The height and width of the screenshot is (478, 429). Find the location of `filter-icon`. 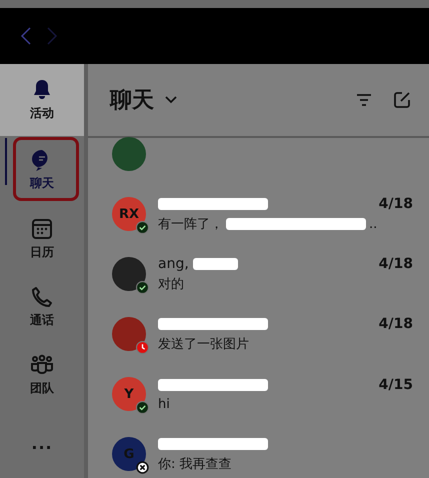

filter-icon is located at coordinates (364, 100).